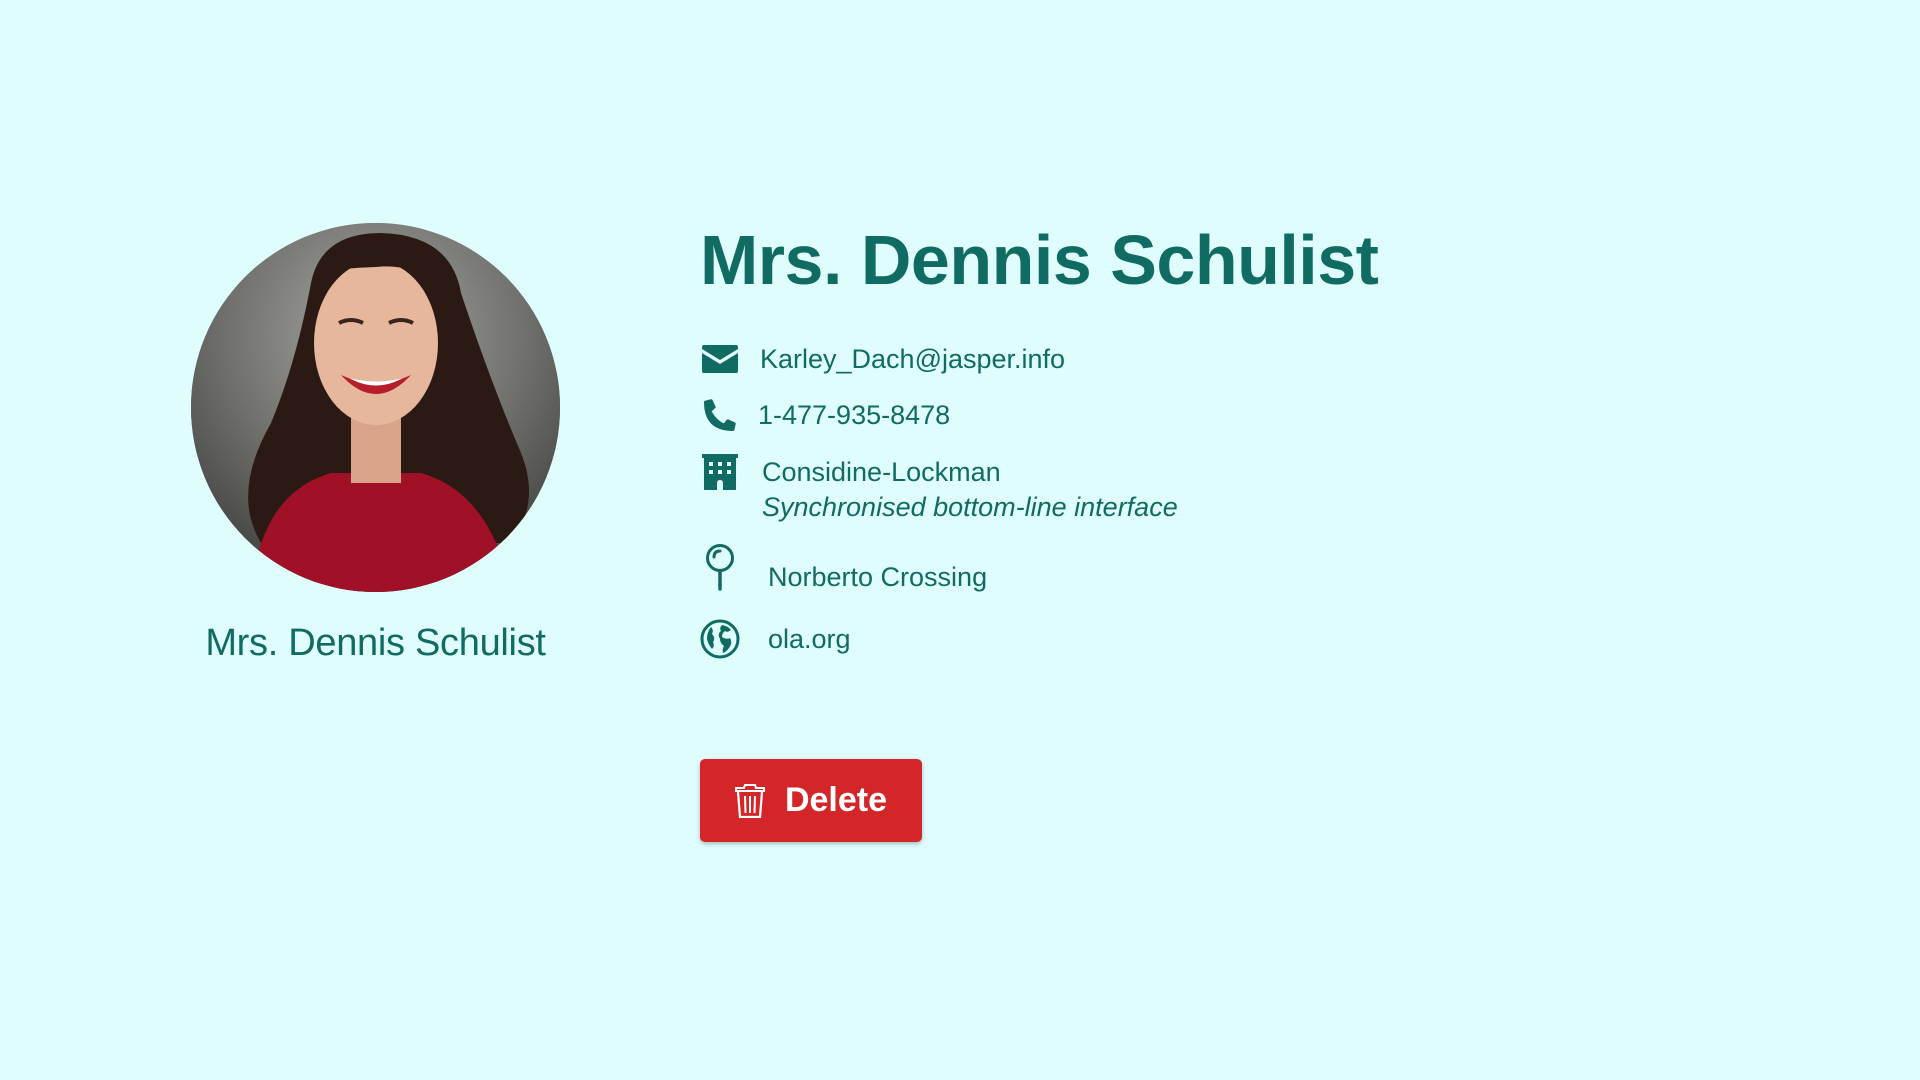  I want to click on profile-left-column: Mrs. Dennis Schulist, so click(375, 444).